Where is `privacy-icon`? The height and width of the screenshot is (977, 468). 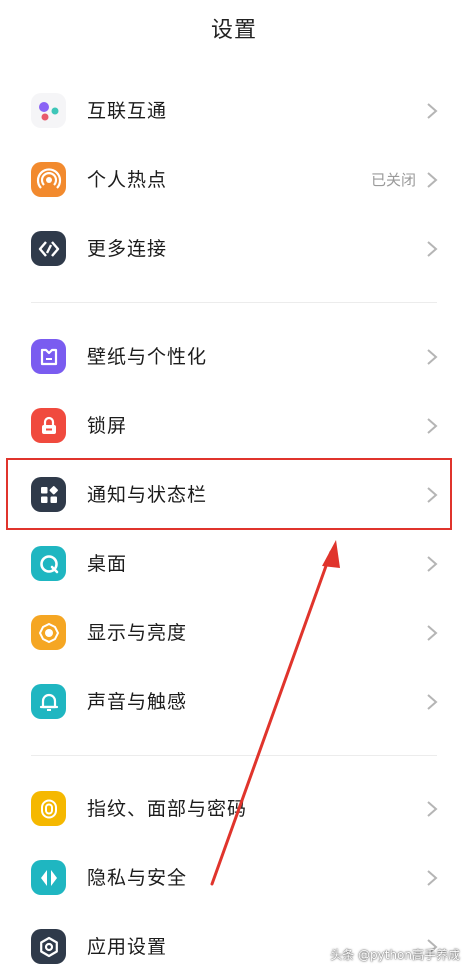
privacy-icon is located at coordinates (48, 877).